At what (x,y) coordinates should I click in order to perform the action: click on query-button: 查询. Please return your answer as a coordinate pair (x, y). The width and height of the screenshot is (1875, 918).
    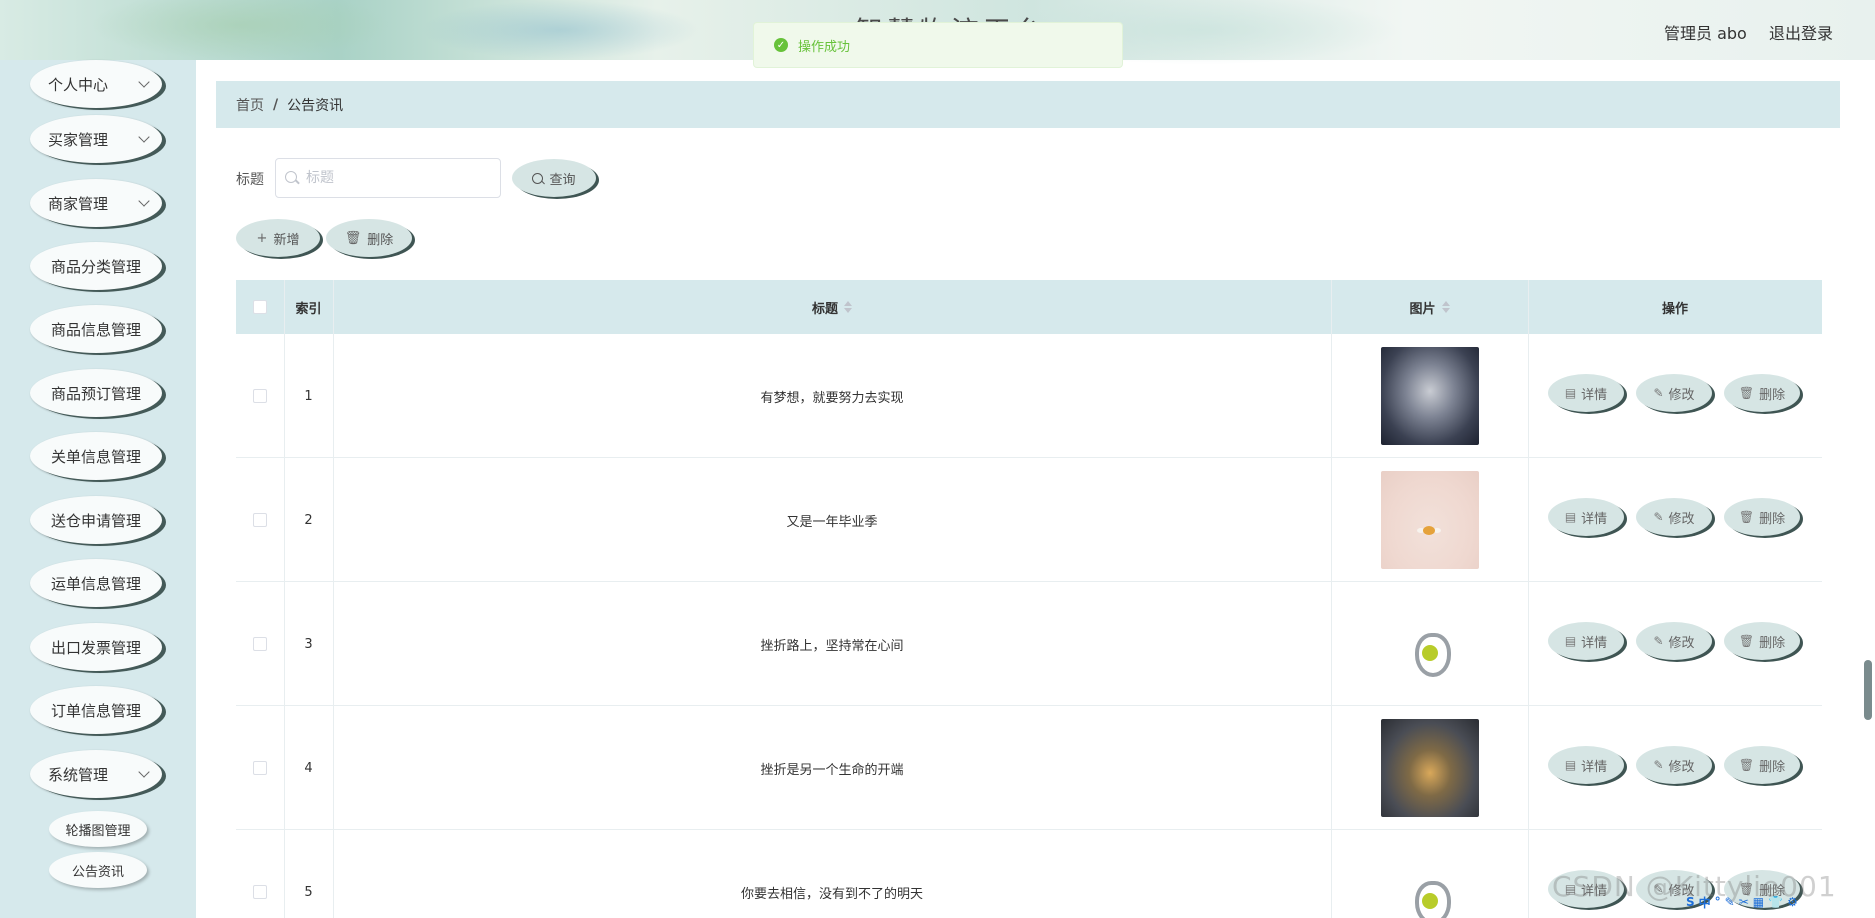
    Looking at the image, I should click on (554, 178).